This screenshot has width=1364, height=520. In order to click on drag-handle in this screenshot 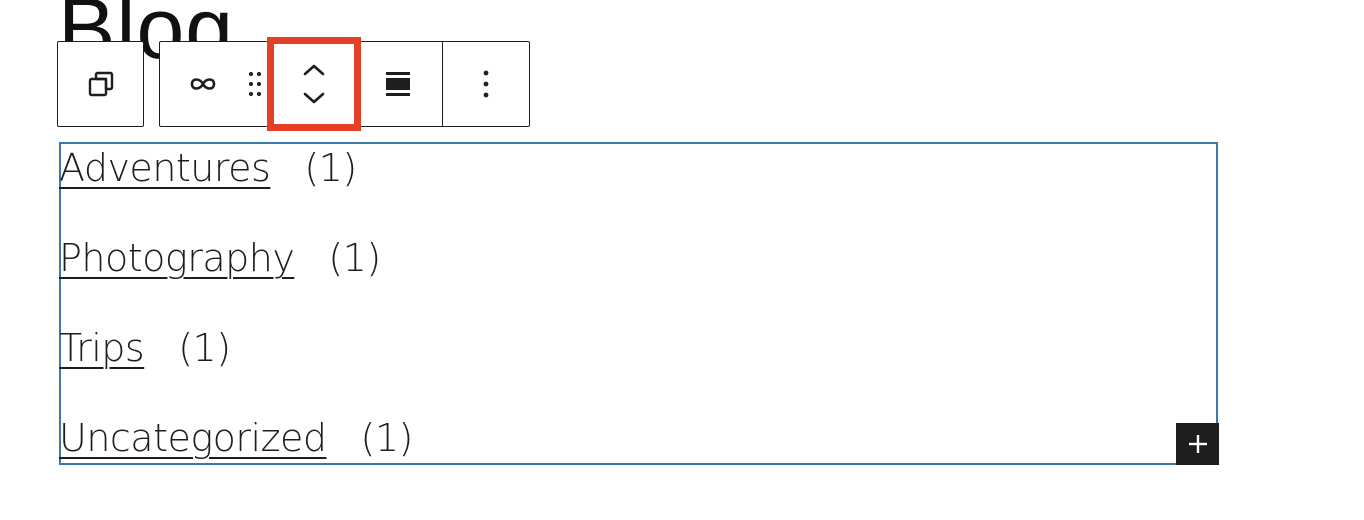, I will do `click(255, 84)`.